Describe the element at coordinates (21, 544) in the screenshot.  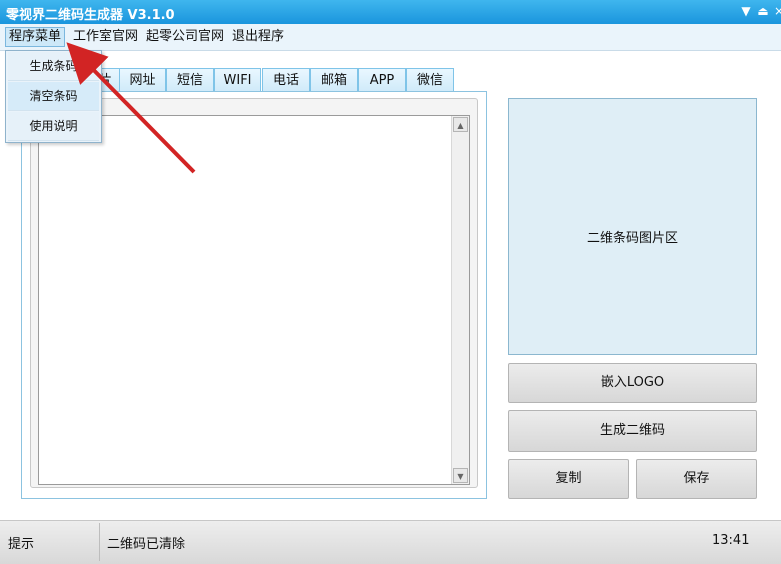
I see `status-label: 提示` at that location.